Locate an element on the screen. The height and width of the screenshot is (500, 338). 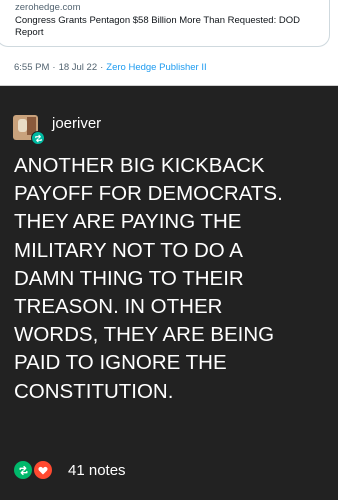
tweet-time: 6:55 PM is located at coordinates (32, 67).